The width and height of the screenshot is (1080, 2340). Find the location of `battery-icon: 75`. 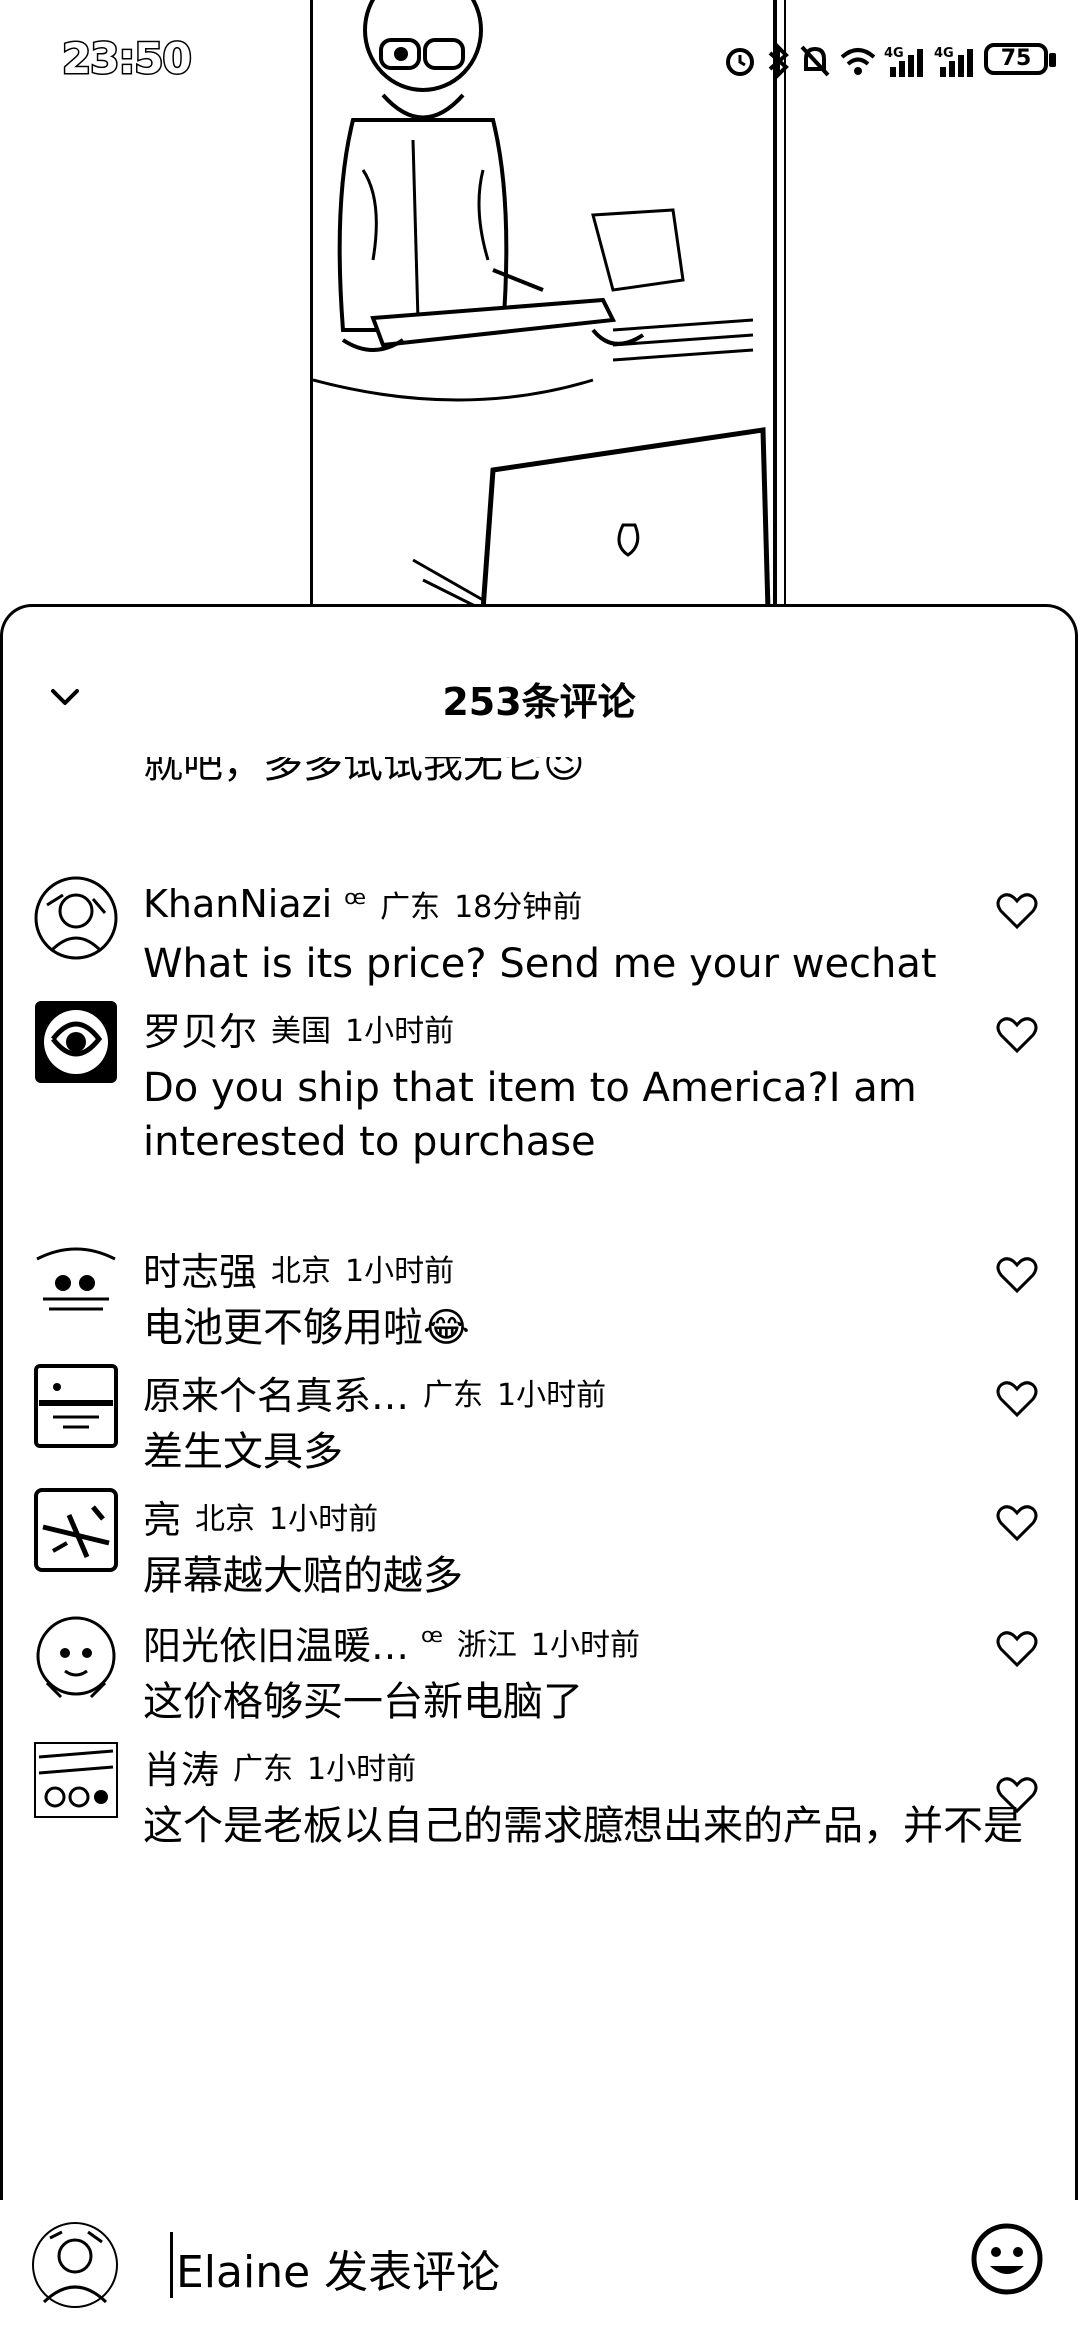

battery-icon: 75 is located at coordinates (1022, 61).